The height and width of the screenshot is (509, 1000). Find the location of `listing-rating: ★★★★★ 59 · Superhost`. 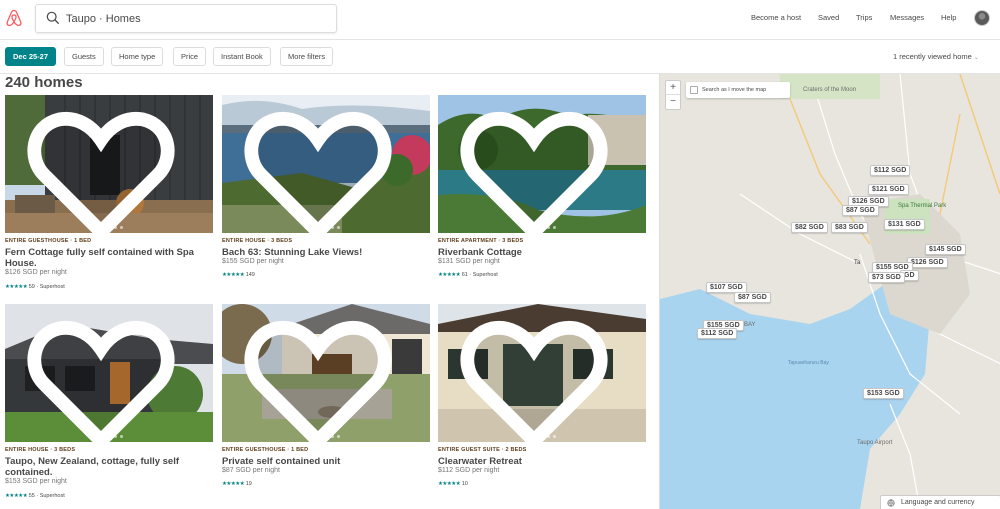

listing-rating: ★★★★★ 59 · Superhost is located at coordinates (35, 287).